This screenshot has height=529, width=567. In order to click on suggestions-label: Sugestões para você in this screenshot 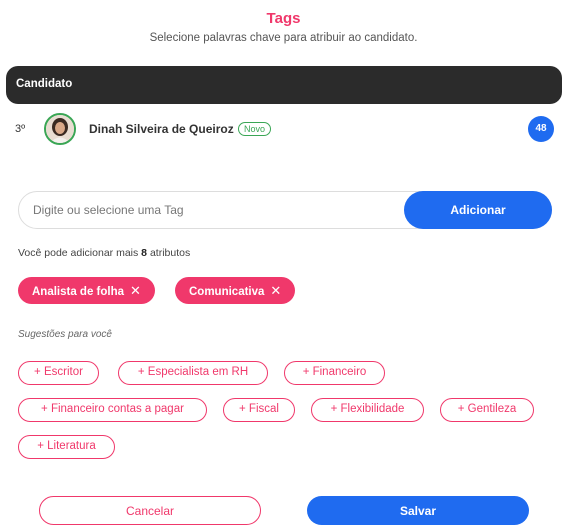, I will do `click(65, 334)`.